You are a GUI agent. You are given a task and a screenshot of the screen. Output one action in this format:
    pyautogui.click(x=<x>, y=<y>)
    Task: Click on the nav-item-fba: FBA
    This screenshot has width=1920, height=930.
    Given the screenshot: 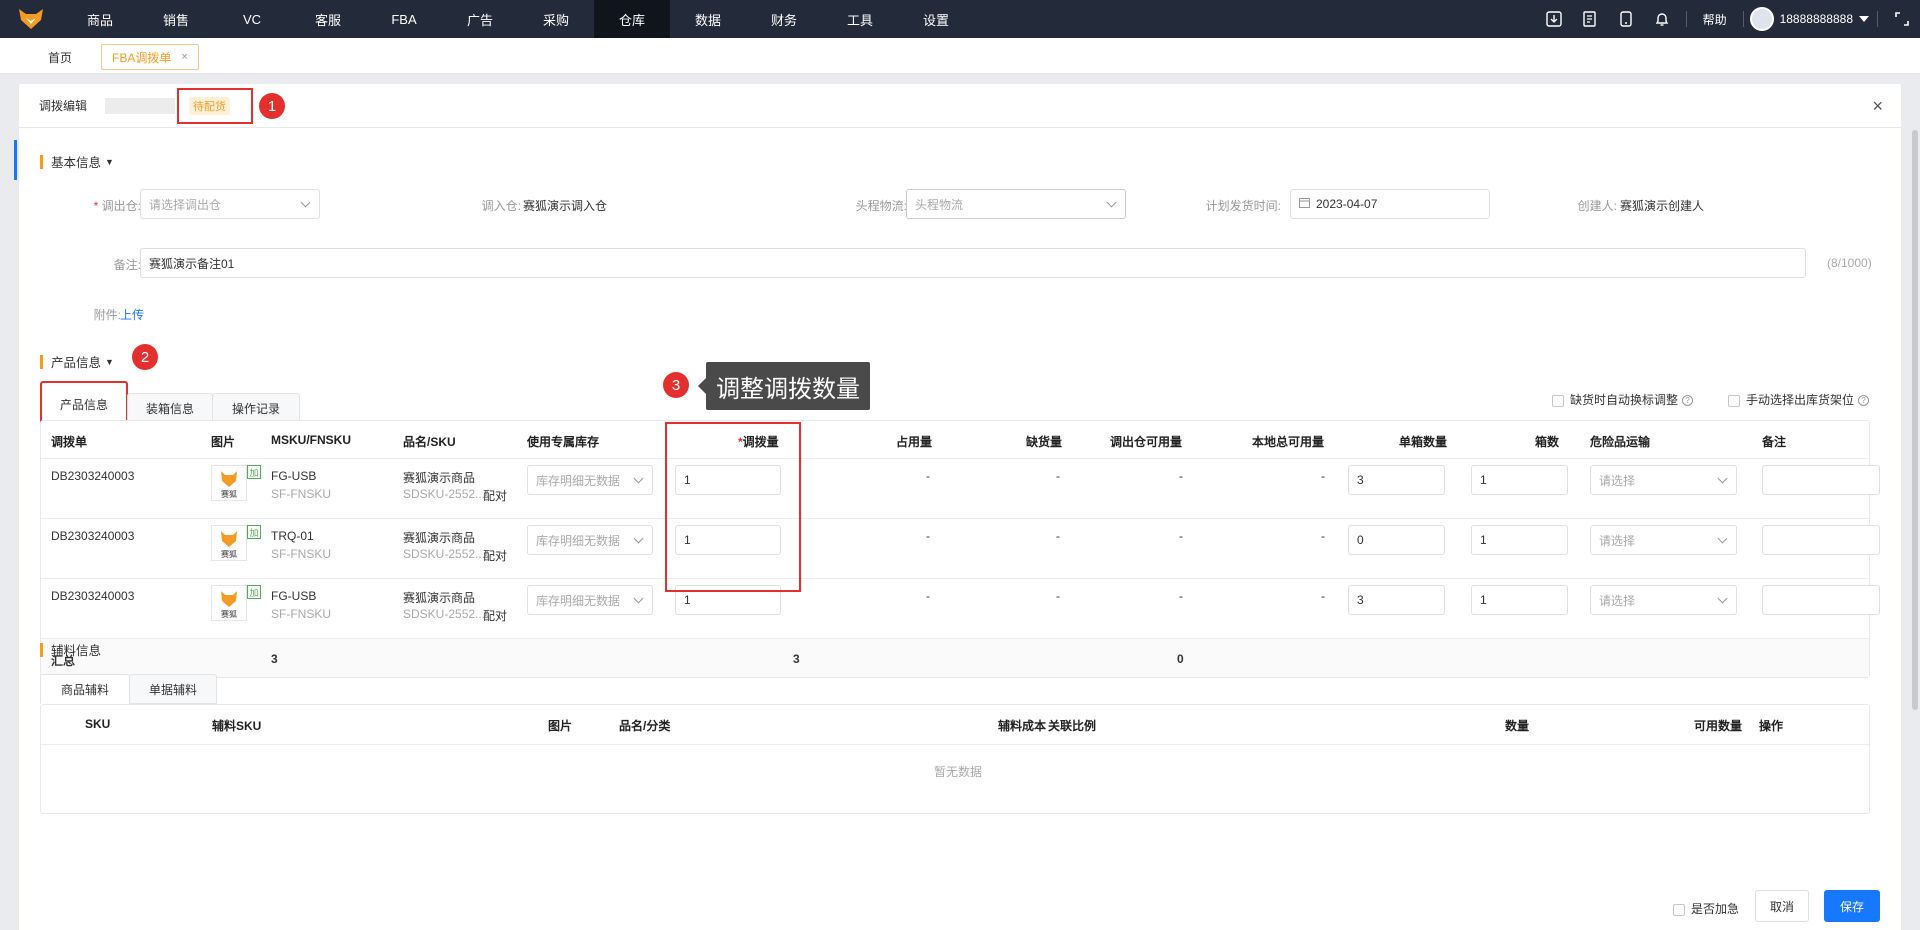 What is the action you would take?
    pyautogui.click(x=404, y=19)
    